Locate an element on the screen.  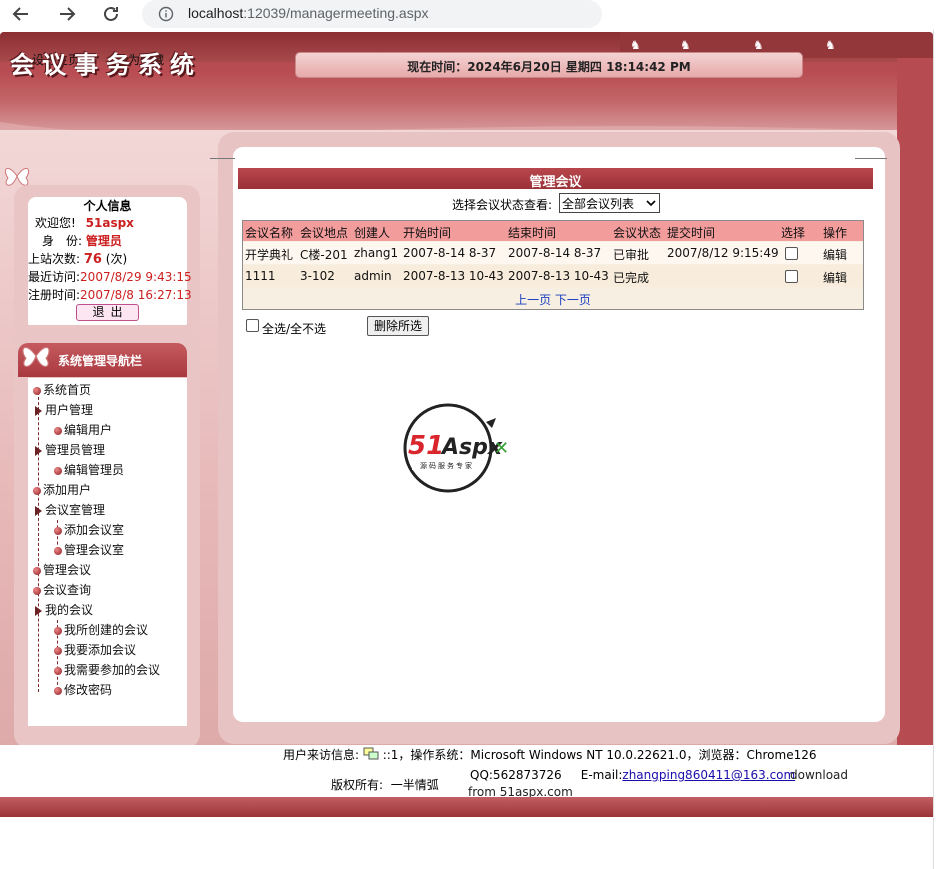
bottom-bar is located at coordinates (466, 807).